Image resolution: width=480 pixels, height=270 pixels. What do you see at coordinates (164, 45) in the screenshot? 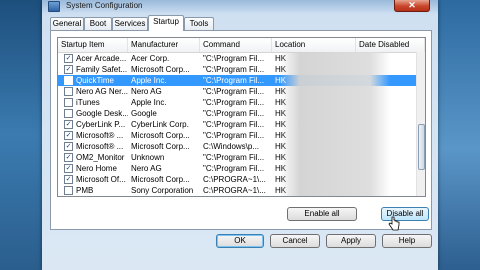
I see `column-header-manufacturer: Manufacturer` at bounding box center [164, 45].